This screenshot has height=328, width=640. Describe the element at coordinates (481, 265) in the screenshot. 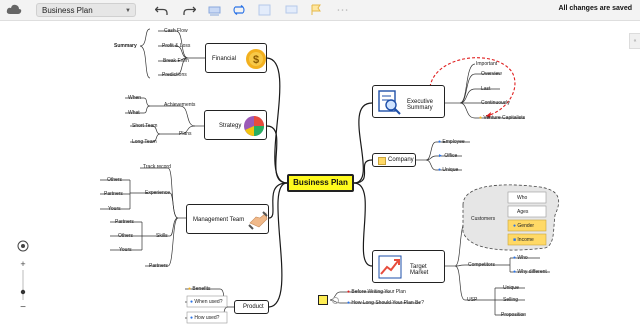

I see `subtopic-competitors: Competitors` at that location.